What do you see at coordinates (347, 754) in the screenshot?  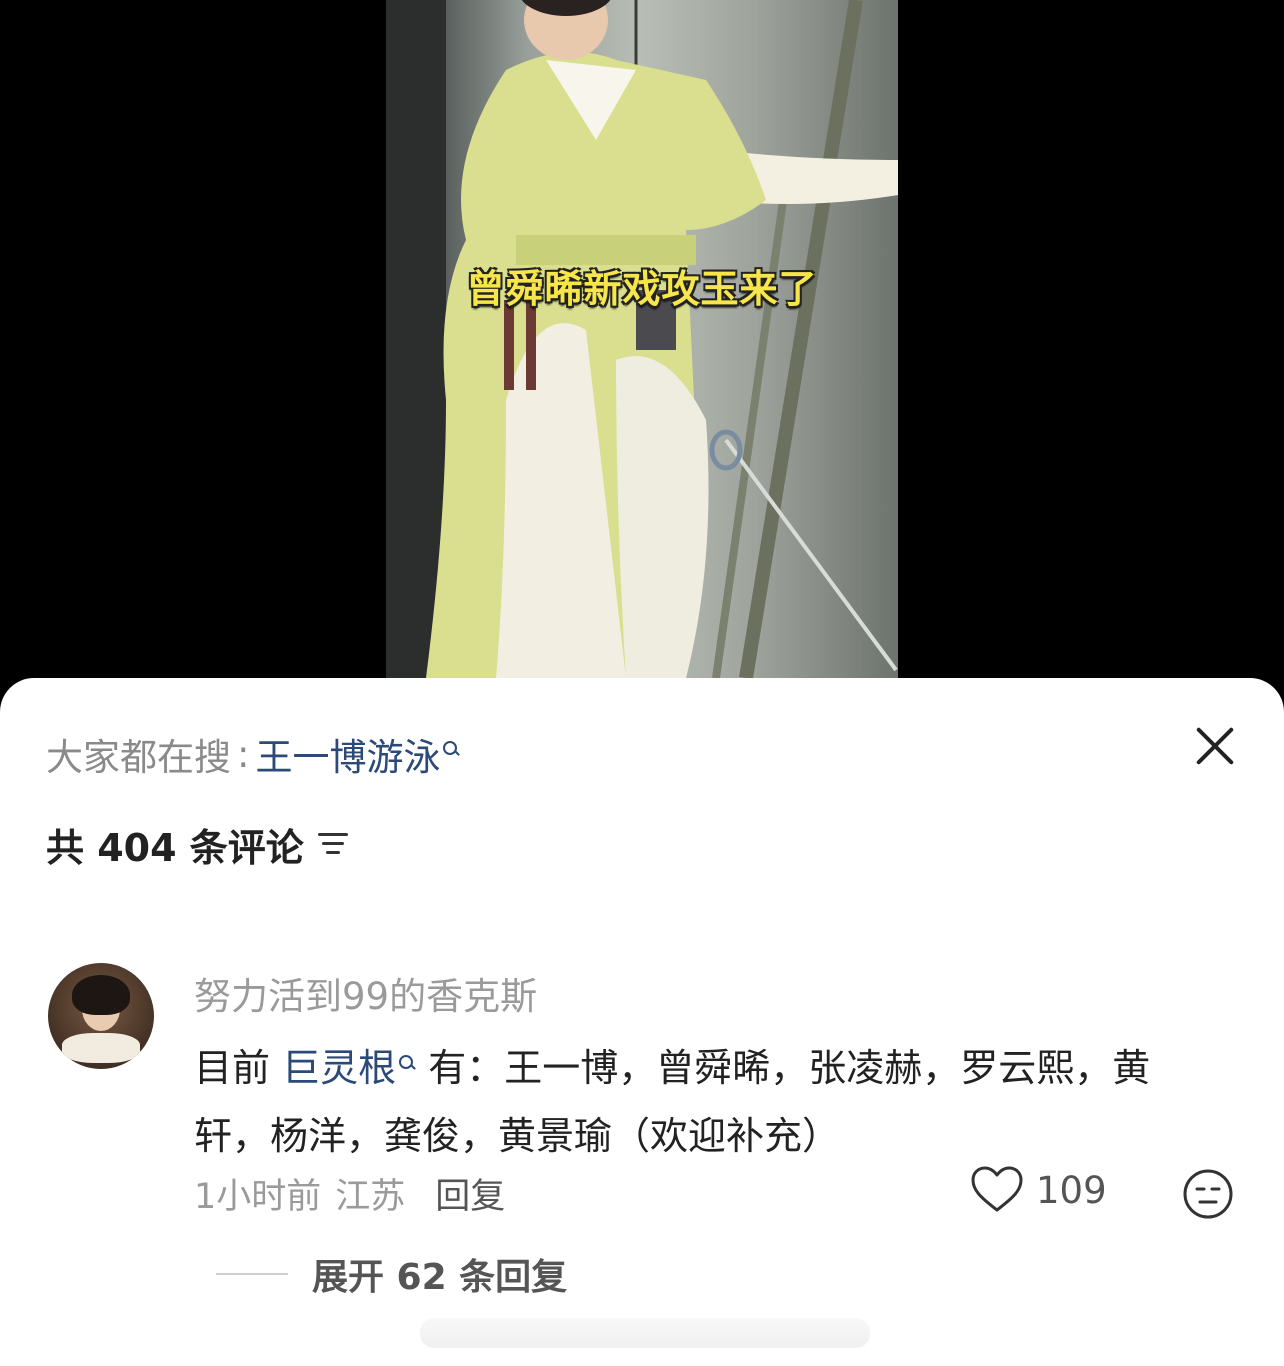 I see `trending-search-link: 王一博游泳` at bounding box center [347, 754].